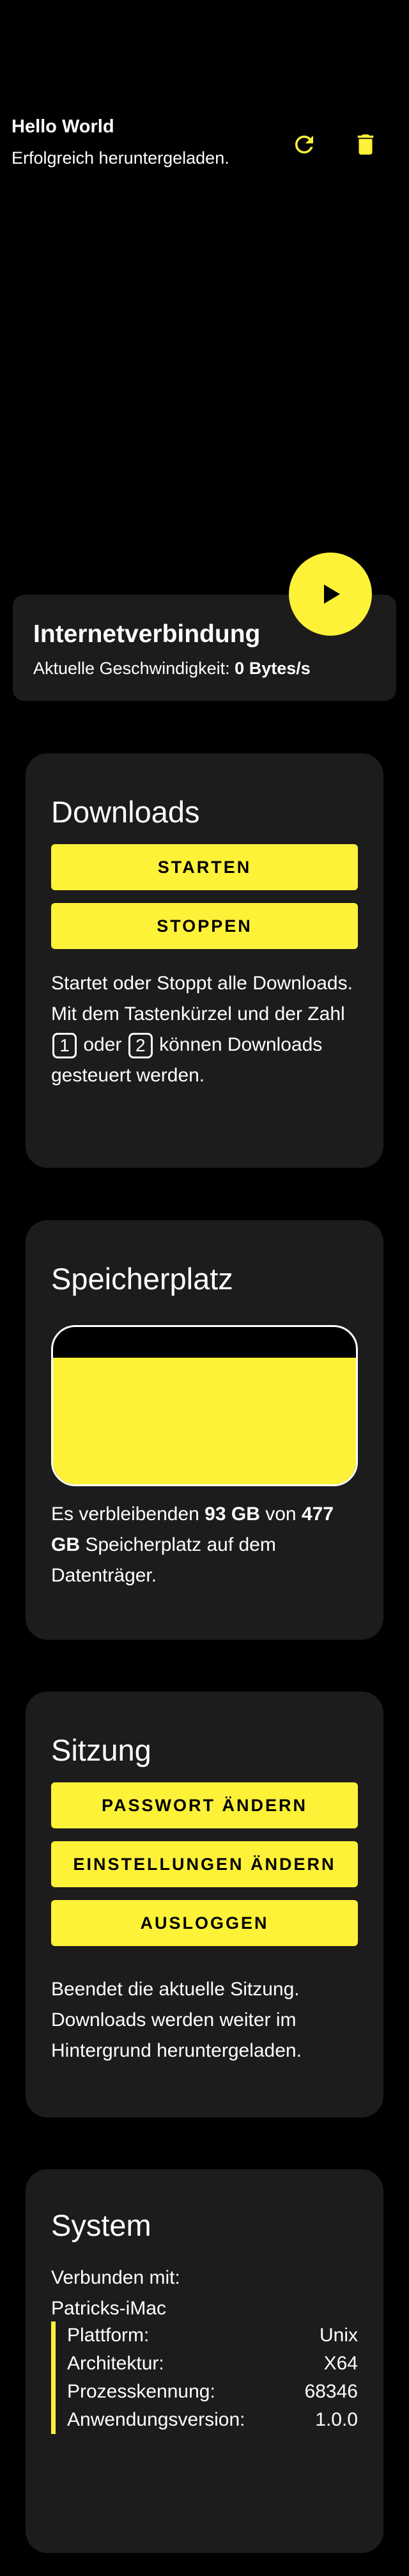 The width and height of the screenshot is (409, 2576). What do you see at coordinates (163, 1560) in the screenshot?
I see `storage-text-3: Speicherplatz auf dem Datenträger.` at bounding box center [163, 1560].